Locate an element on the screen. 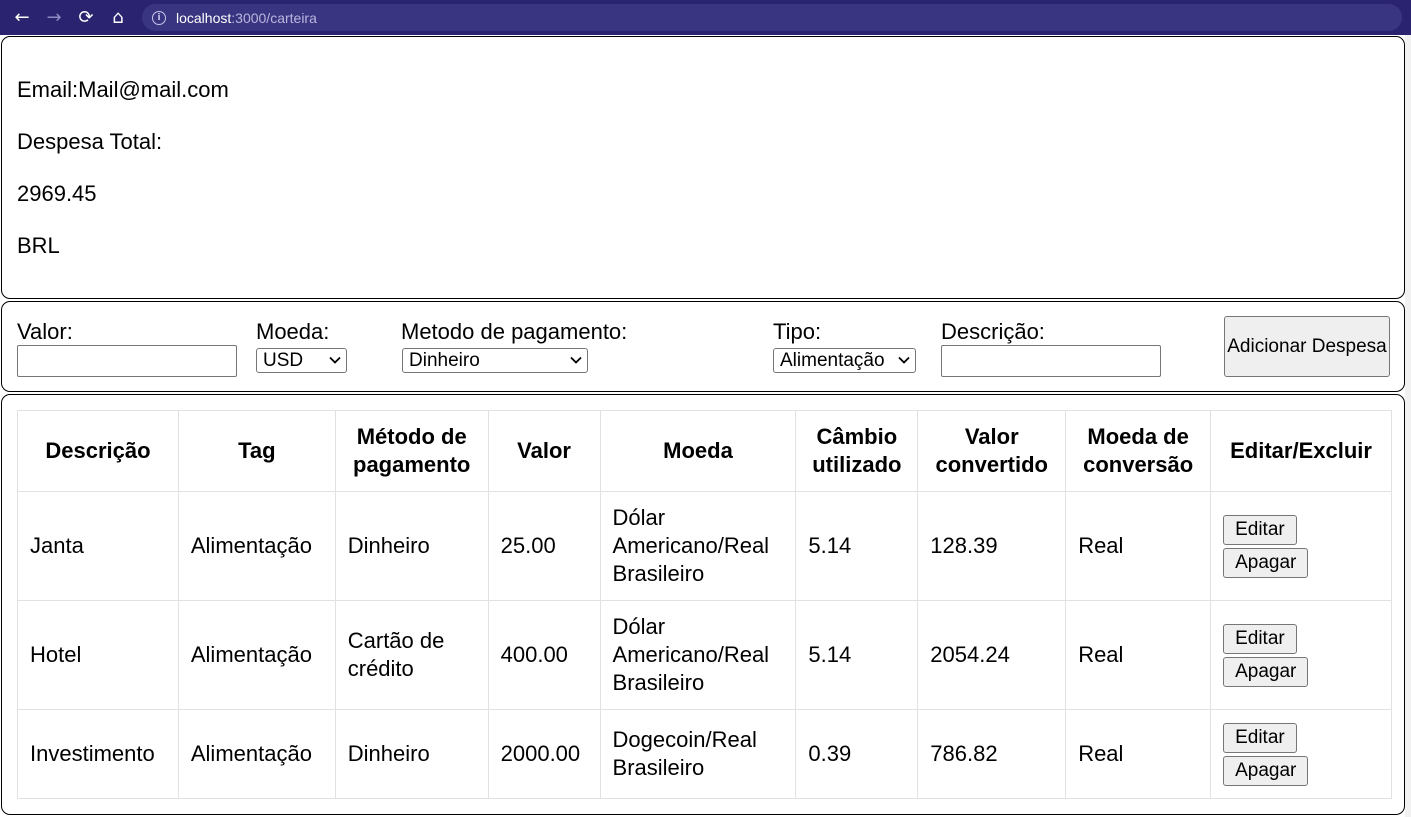 The image size is (1411, 817). cell-convertido: 2054.24 is located at coordinates (992, 655).